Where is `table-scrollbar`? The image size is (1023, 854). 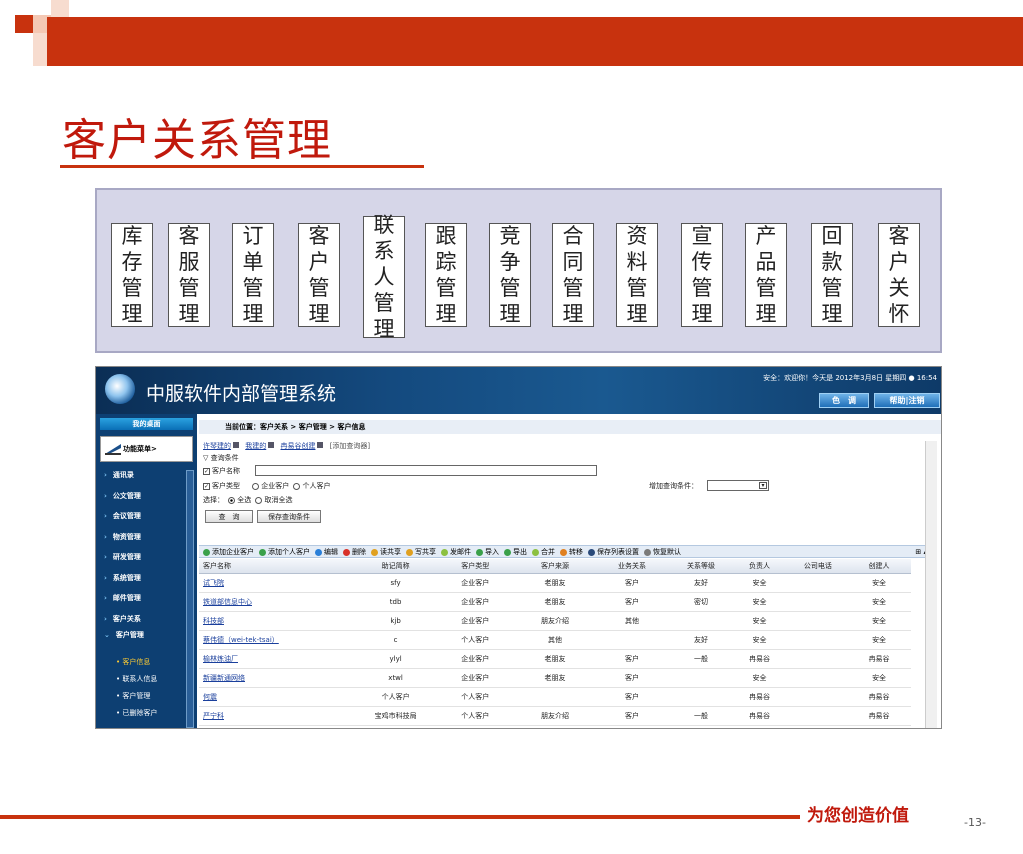
table-scrollbar is located at coordinates (931, 584).